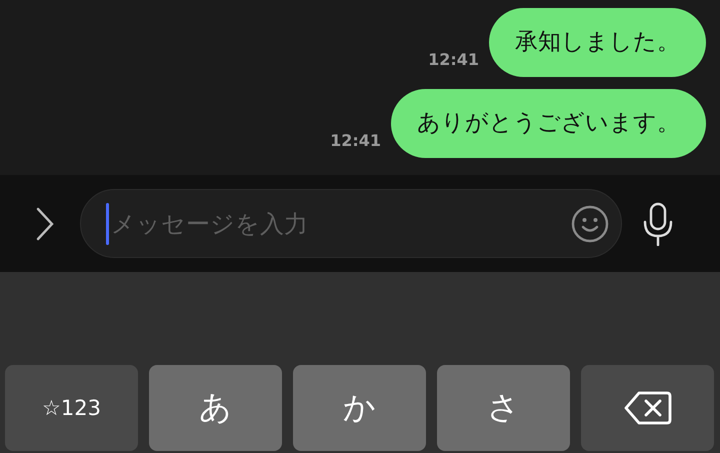 The width and height of the screenshot is (720, 453). Describe the element at coordinates (45, 224) in the screenshot. I see `chevron-right-icon` at that location.